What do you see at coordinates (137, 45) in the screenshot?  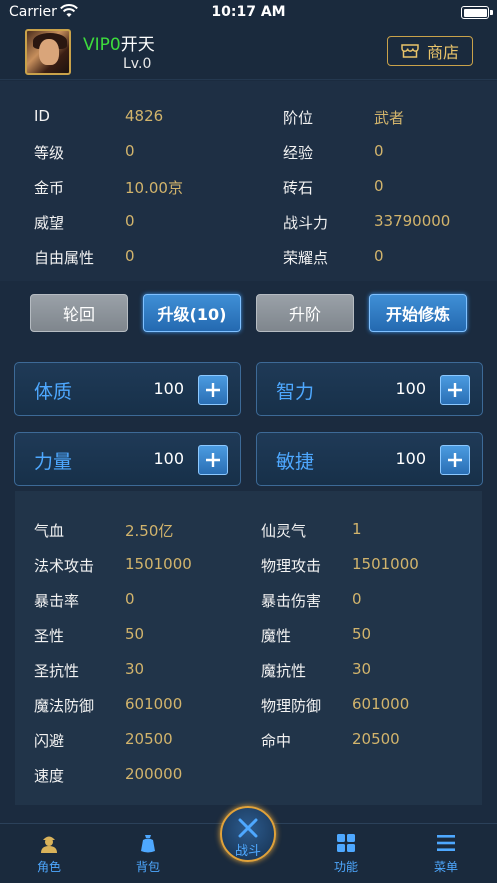 I see `player-name: 开天` at bounding box center [137, 45].